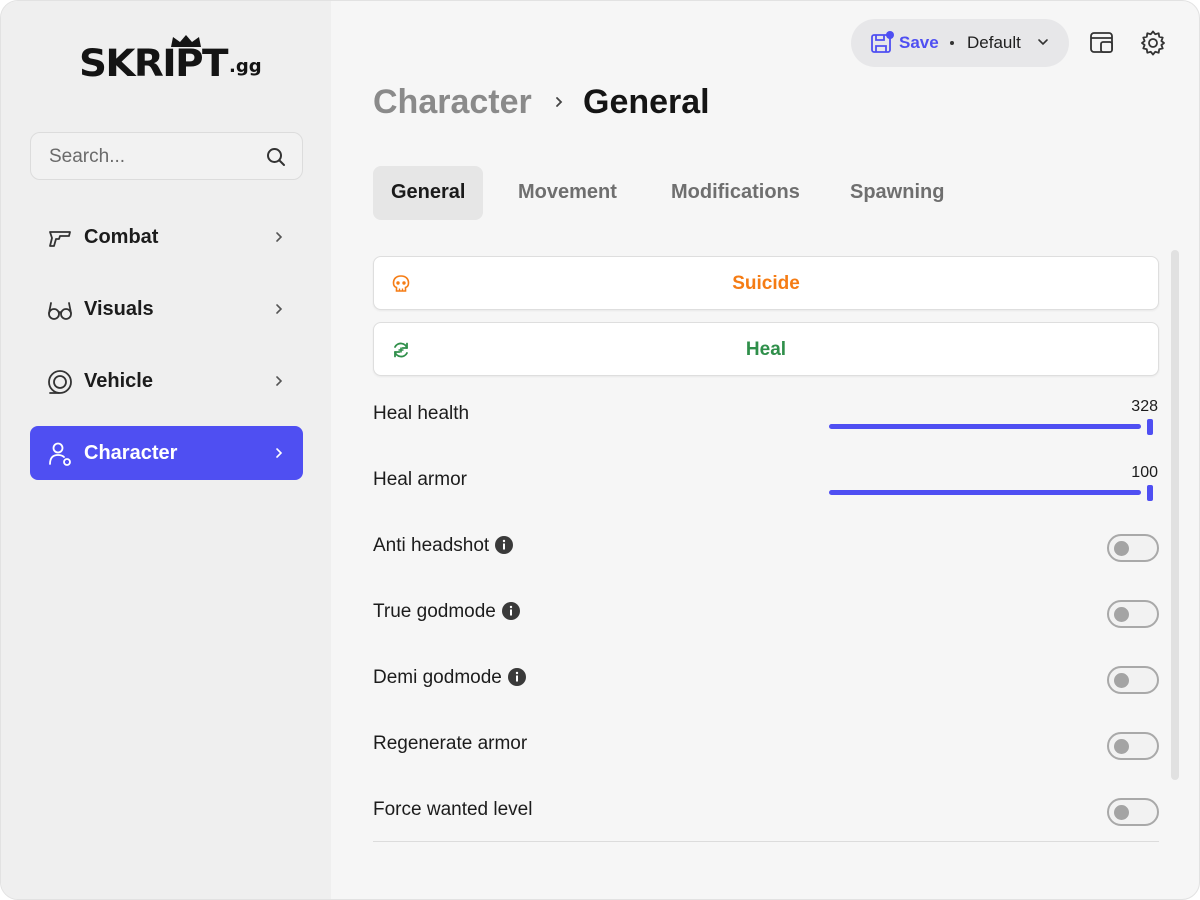 Image resolution: width=1200 pixels, height=900 pixels. I want to click on heal-health-slider, so click(993, 427).